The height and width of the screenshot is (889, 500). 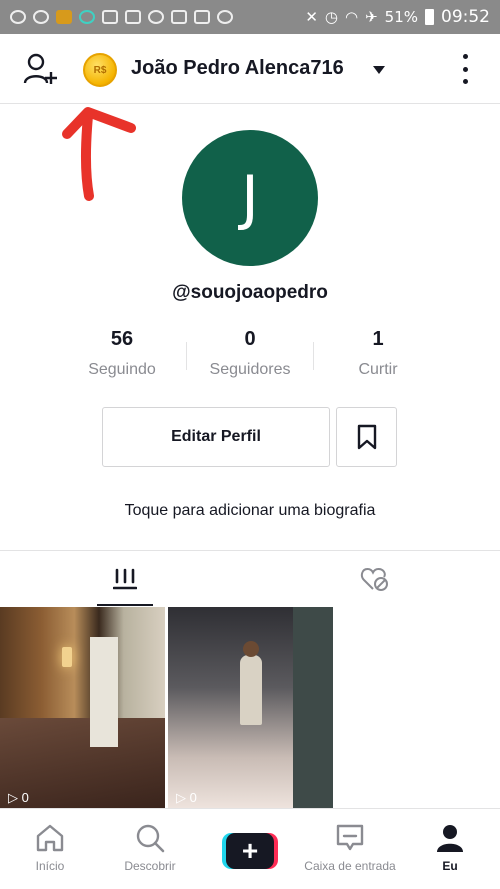 I want to click on cube-icon, so click(x=225, y=17).